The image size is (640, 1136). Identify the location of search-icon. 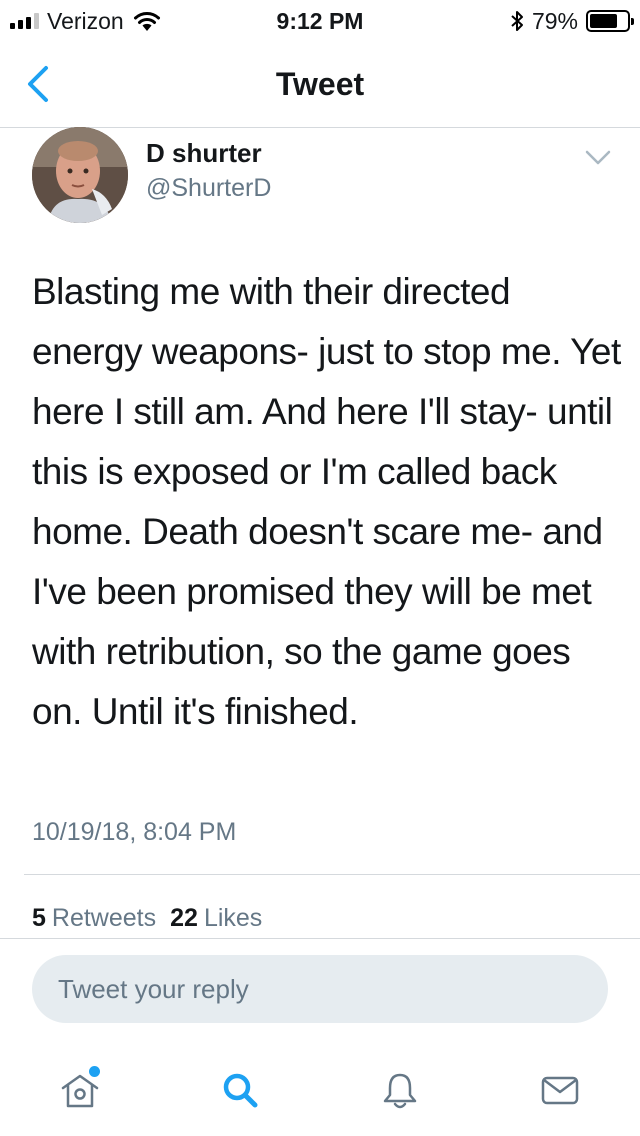
(240, 1090).